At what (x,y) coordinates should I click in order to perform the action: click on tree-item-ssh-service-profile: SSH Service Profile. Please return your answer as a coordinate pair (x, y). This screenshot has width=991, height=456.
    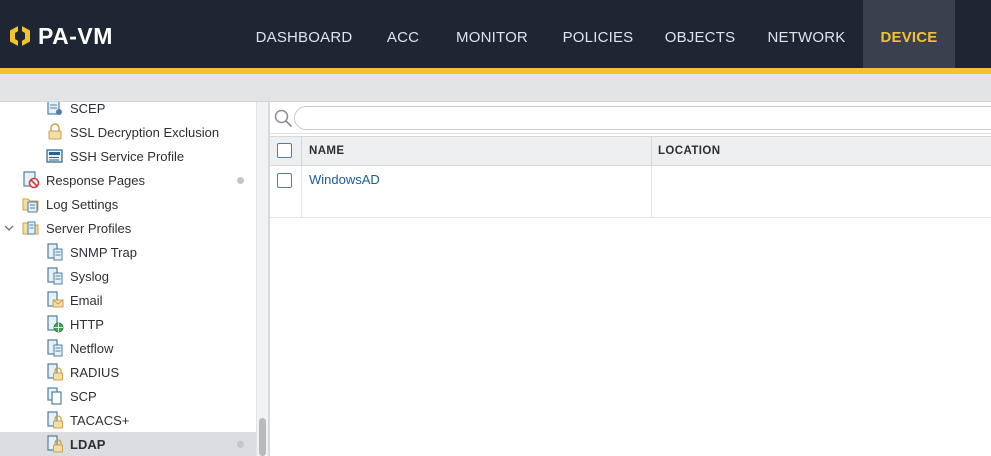
    Looking at the image, I should click on (128, 156).